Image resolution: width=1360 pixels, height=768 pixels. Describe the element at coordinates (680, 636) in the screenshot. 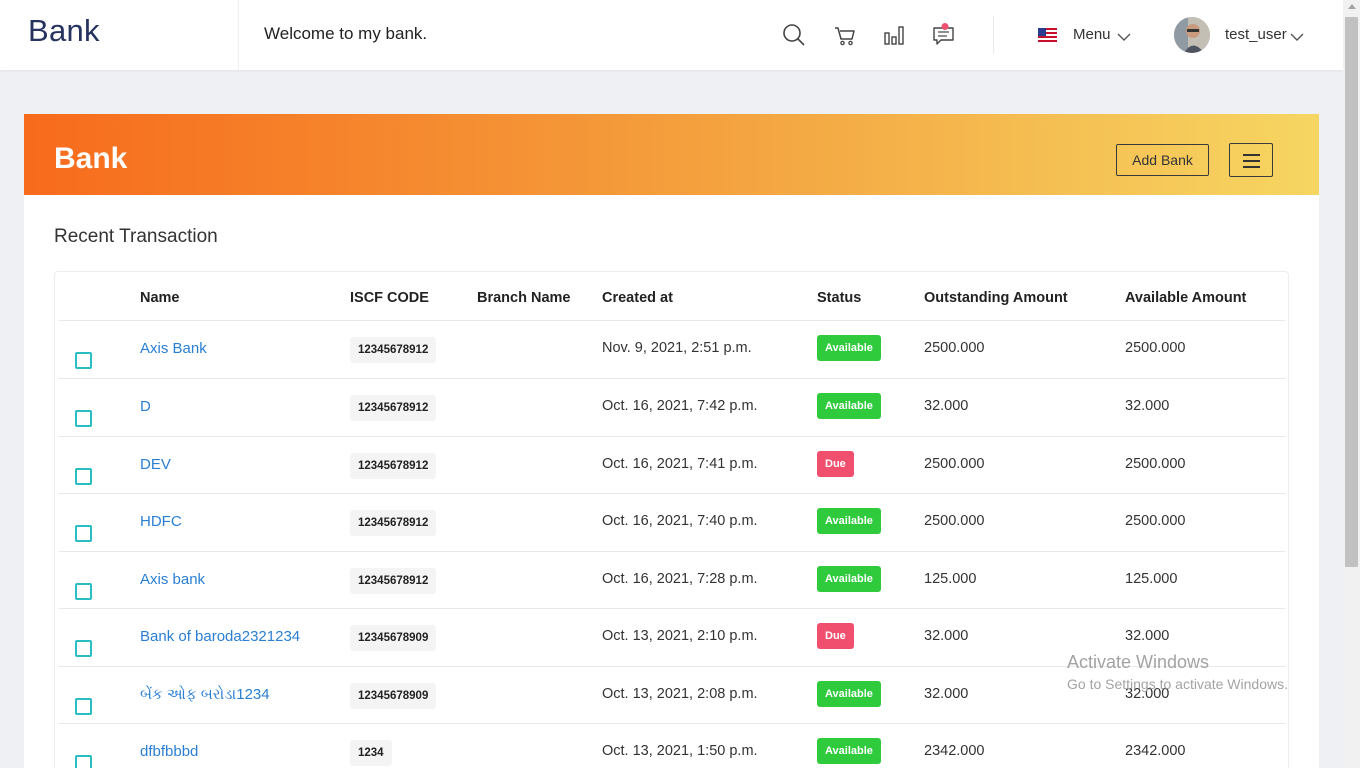

I see `created-at: Oct. 13, 2021, 2:10 p.m.` at that location.